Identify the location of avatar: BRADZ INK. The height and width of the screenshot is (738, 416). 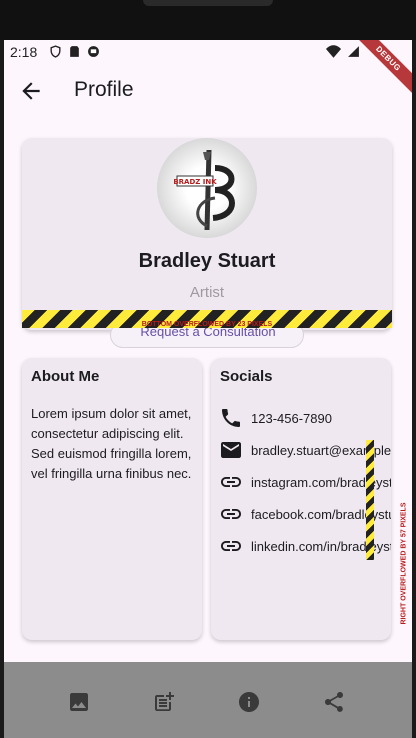
(207, 188).